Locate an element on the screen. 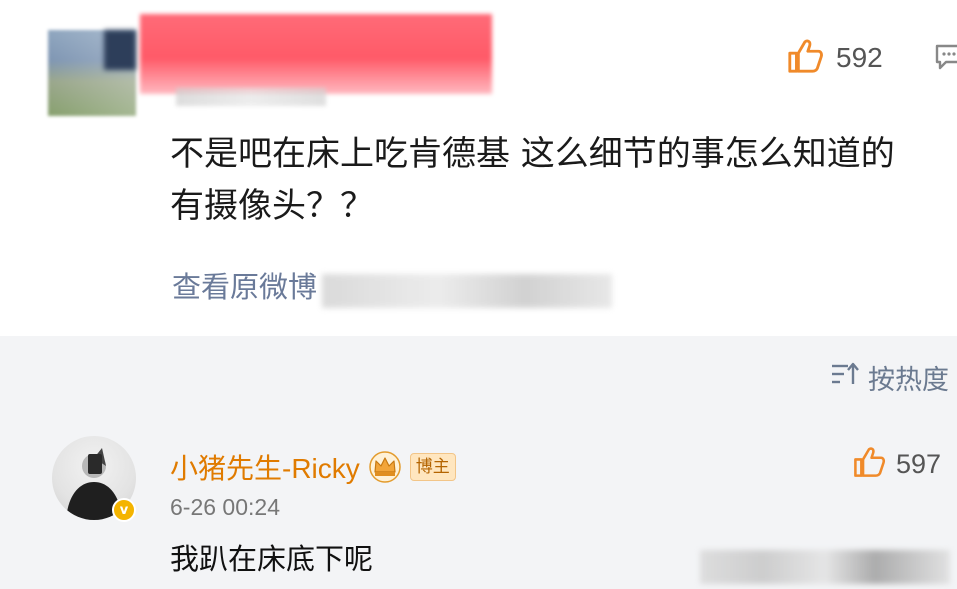  view-original-link: 查看原微博 is located at coordinates (244, 285).